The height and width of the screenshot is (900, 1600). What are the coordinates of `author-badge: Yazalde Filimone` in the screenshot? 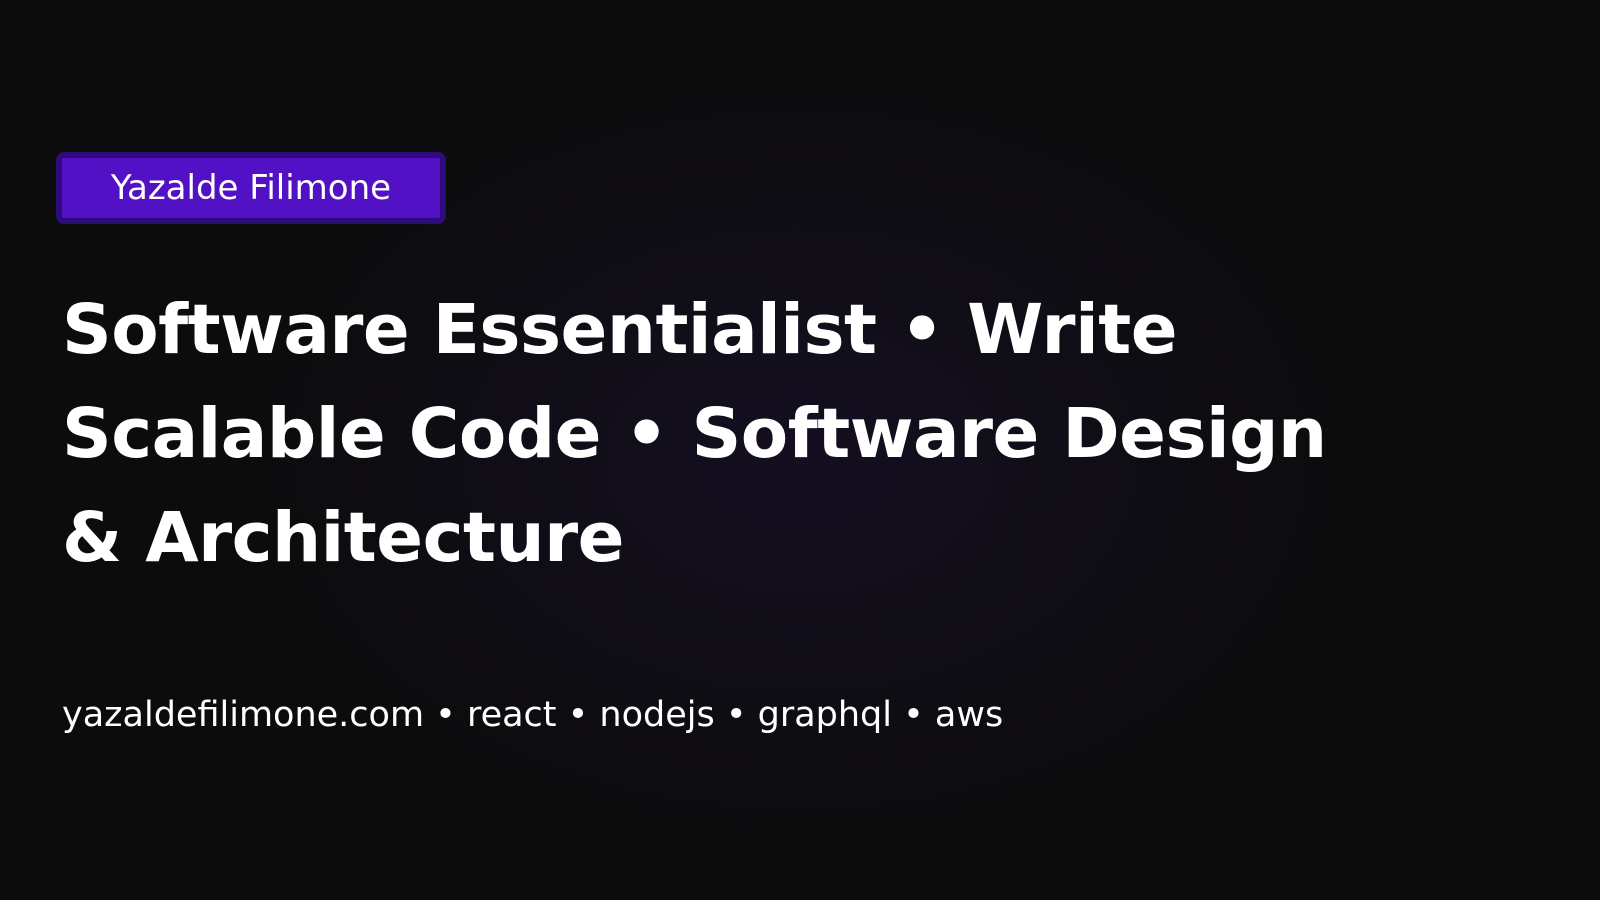 It's located at (251, 188).